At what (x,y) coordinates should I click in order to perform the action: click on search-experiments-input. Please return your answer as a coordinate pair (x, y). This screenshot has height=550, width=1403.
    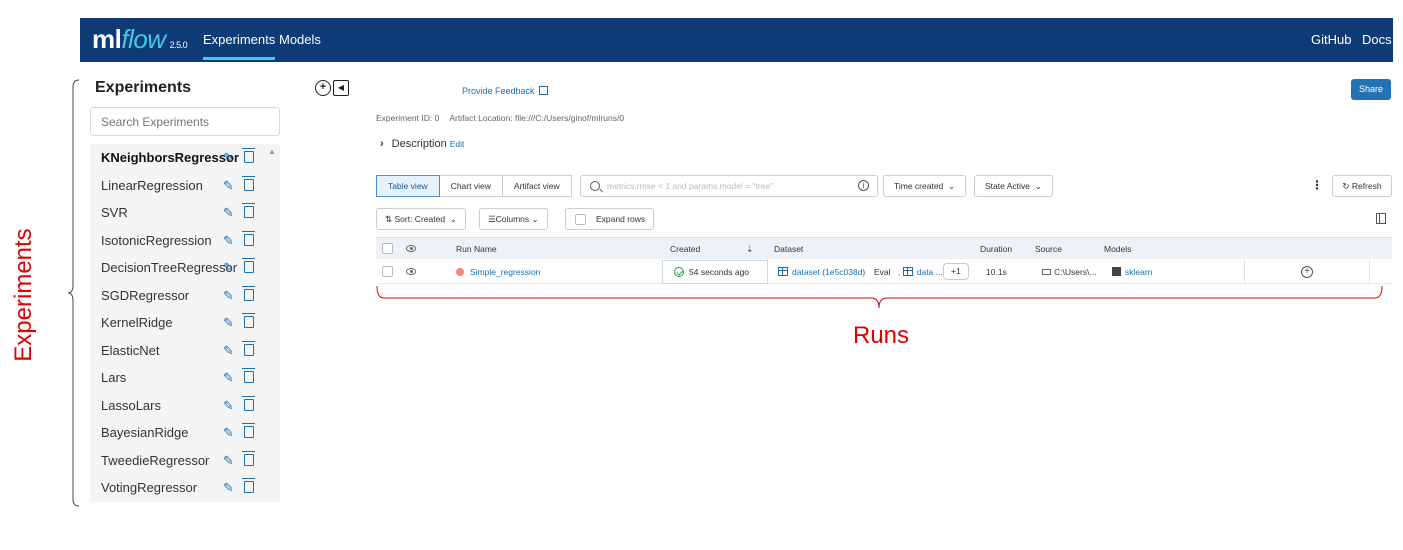
    Looking at the image, I should click on (185, 121).